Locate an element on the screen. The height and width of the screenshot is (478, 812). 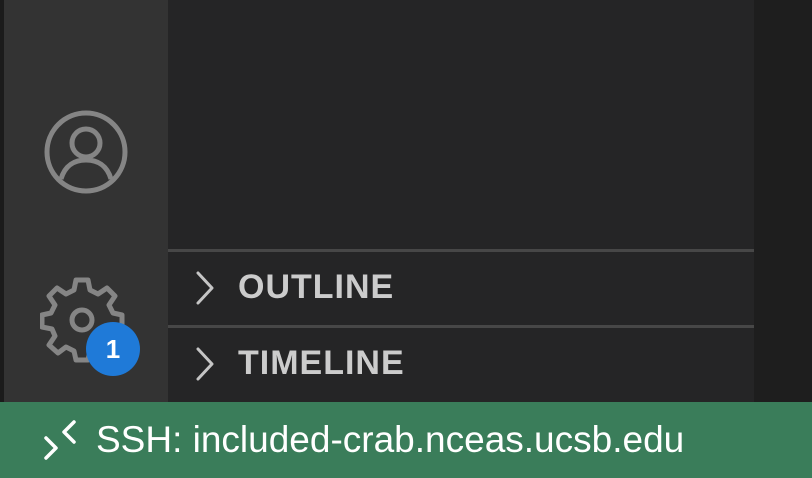
timeline-section-header: TIMELINE is located at coordinates (461, 362).